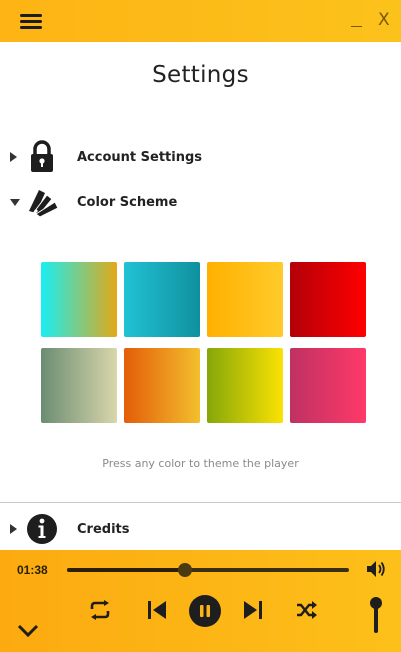  What do you see at coordinates (208, 570) in the screenshot?
I see `seek-bar` at bounding box center [208, 570].